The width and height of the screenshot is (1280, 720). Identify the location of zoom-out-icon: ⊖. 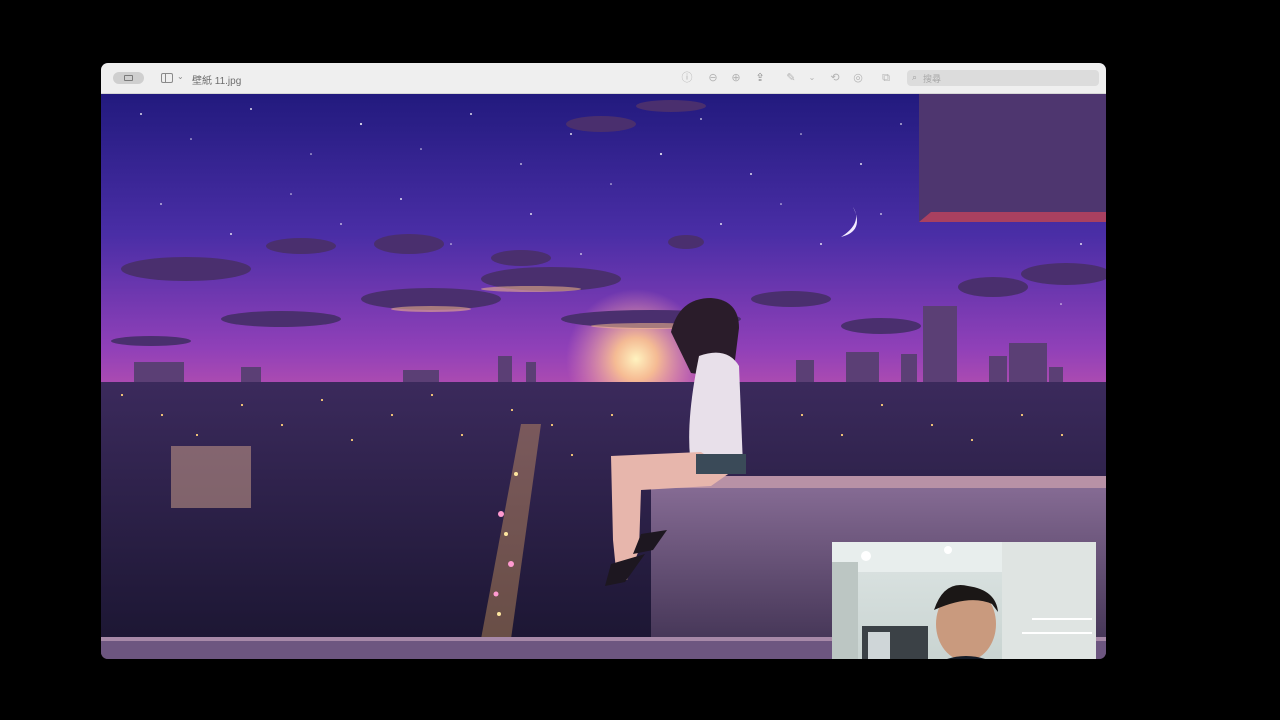
(713, 78).